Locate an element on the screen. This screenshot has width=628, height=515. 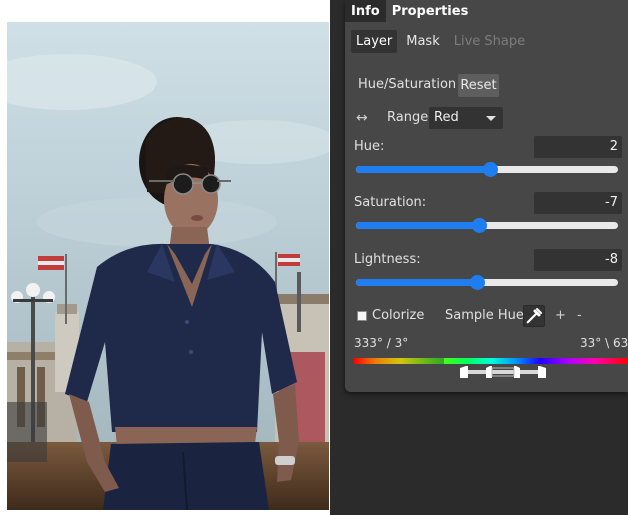
adjustment-title: Hue/Saturation is located at coordinates (407, 84).